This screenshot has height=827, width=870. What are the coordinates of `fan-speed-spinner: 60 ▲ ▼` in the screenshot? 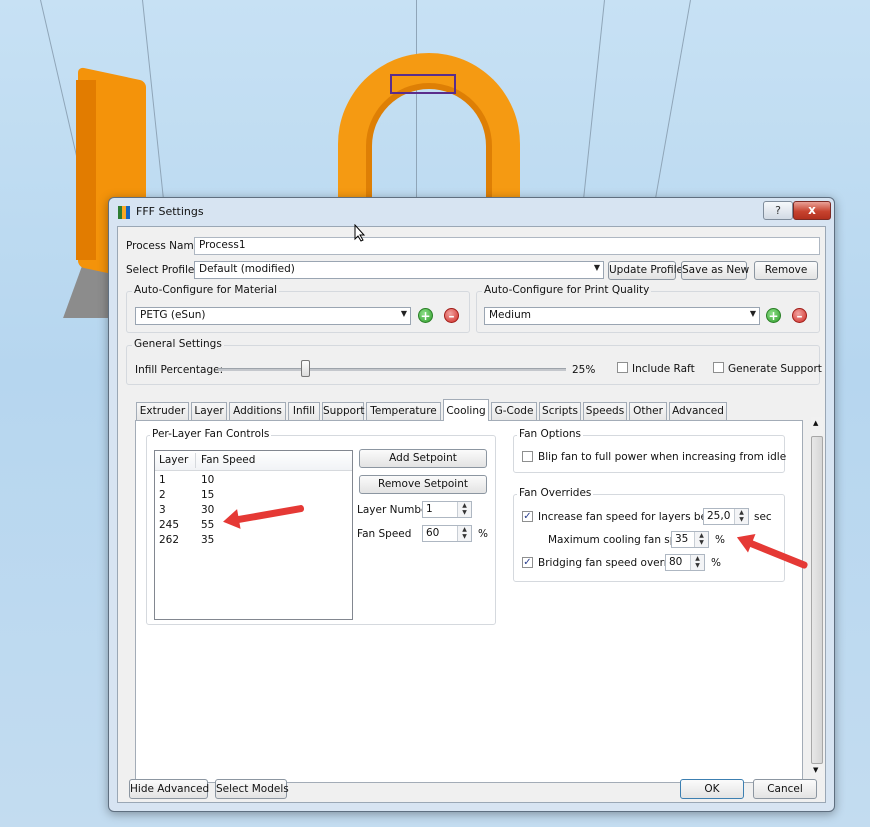 It's located at (447, 533).